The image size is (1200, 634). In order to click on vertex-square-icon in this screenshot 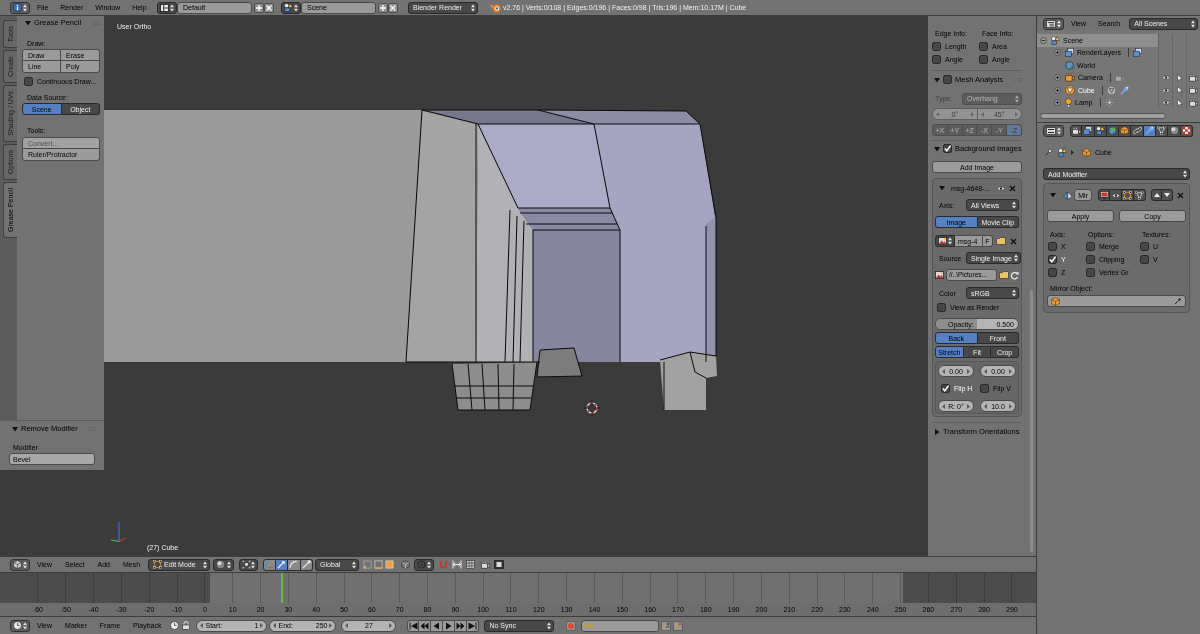, I will do `click(1127, 195)`.